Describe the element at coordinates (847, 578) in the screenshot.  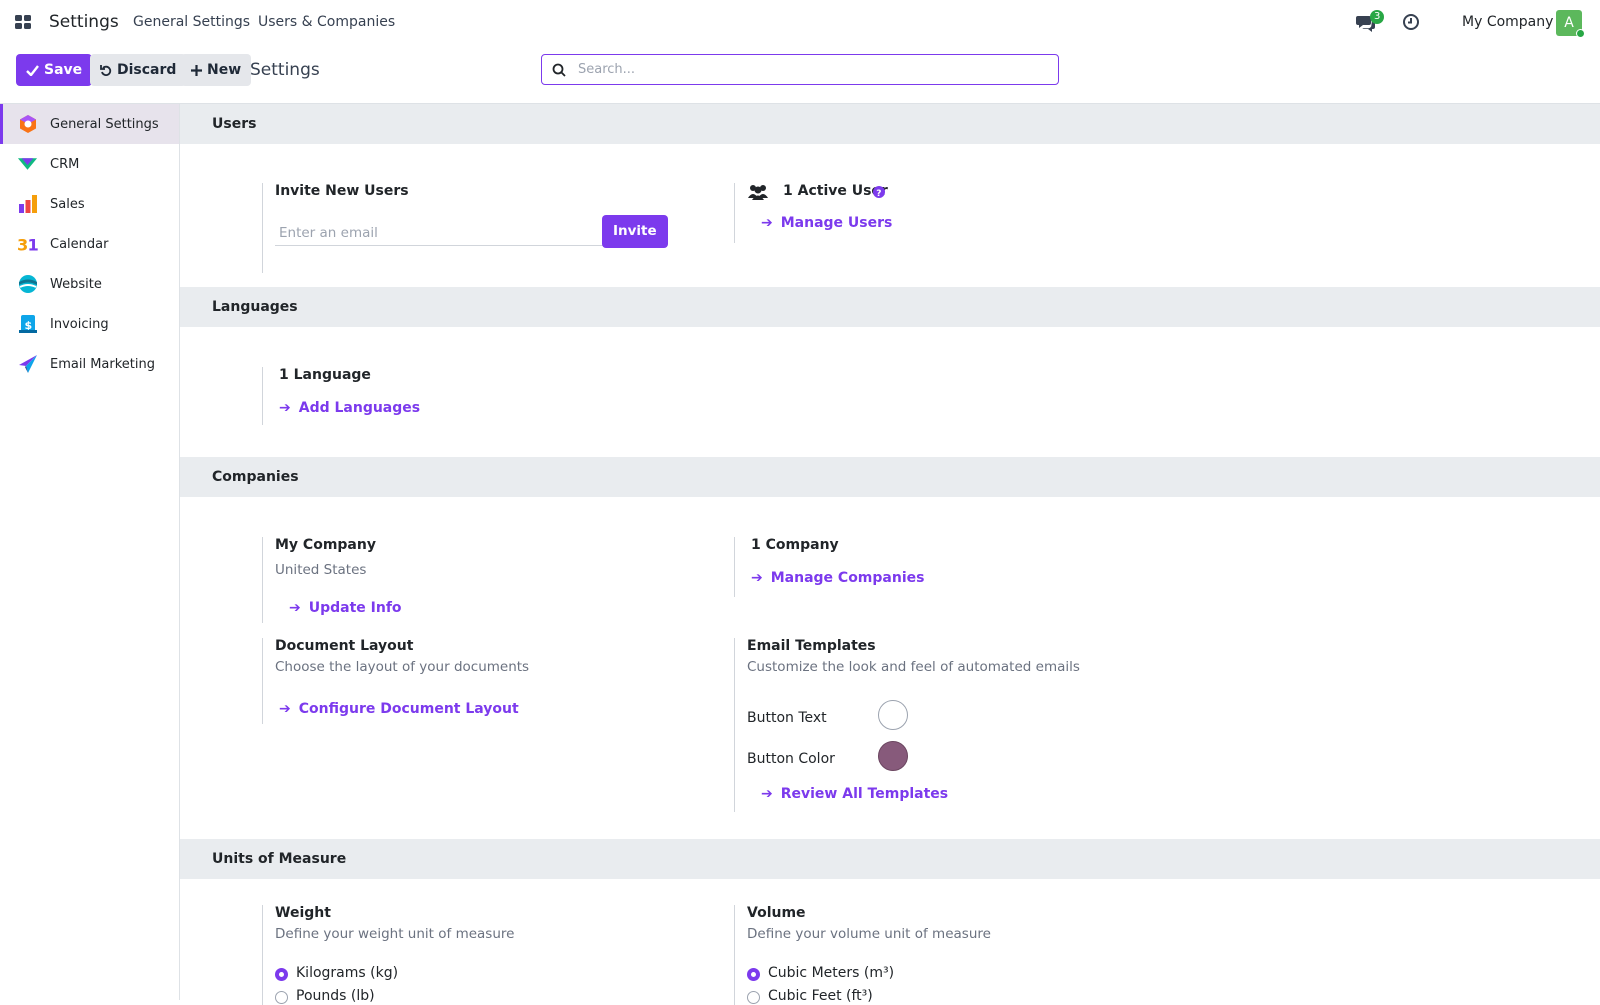
I see `manage-companies-label: Manage Companies` at that location.